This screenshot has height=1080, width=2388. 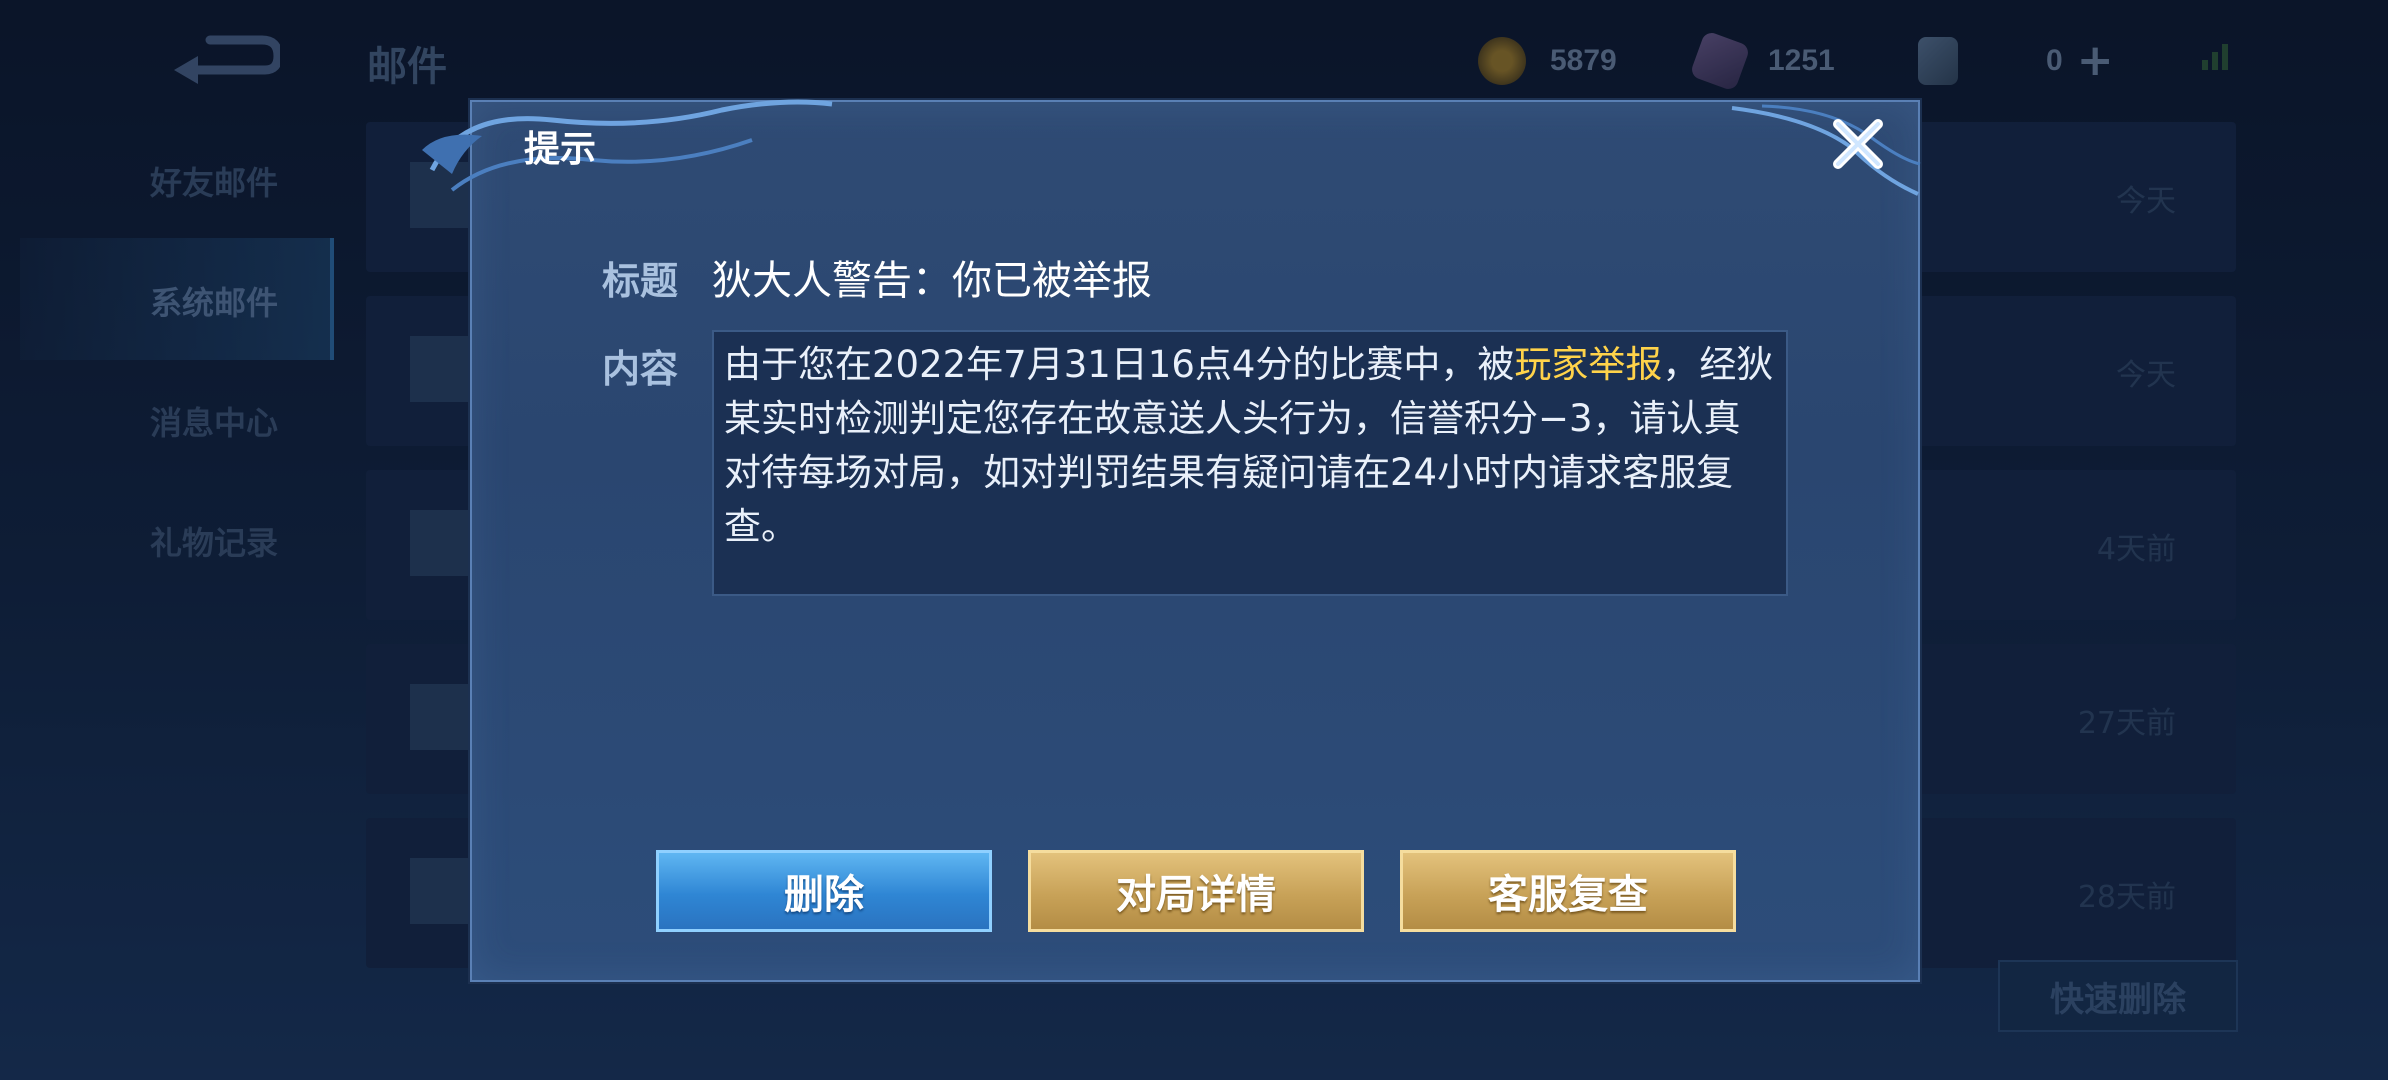 I want to click on subject-label: 标题, so click(x=640, y=281).